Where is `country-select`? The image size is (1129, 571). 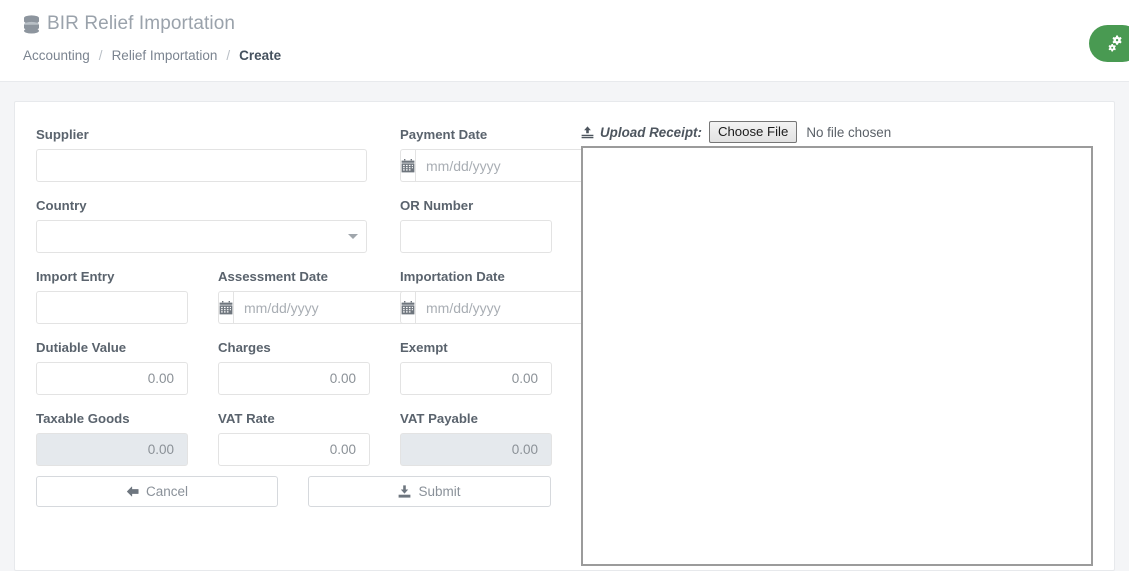
country-select is located at coordinates (201, 237).